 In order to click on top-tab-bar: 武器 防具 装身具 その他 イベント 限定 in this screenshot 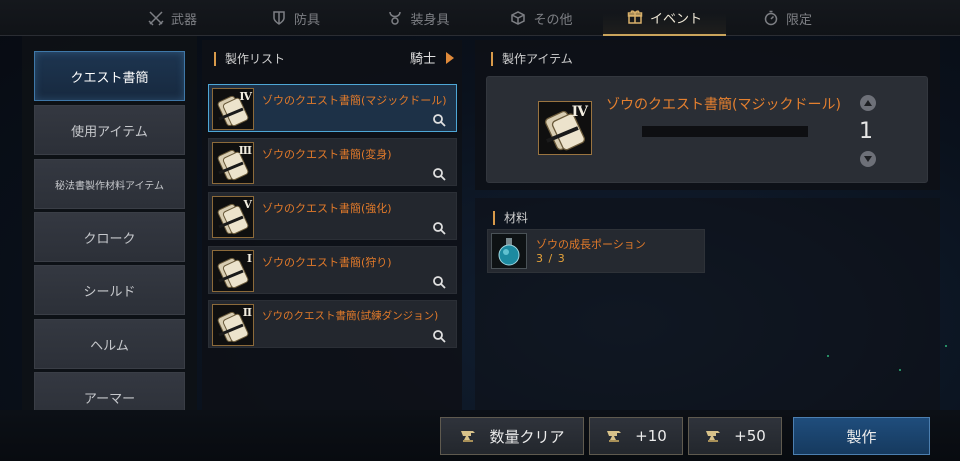, I will do `click(480, 18)`.